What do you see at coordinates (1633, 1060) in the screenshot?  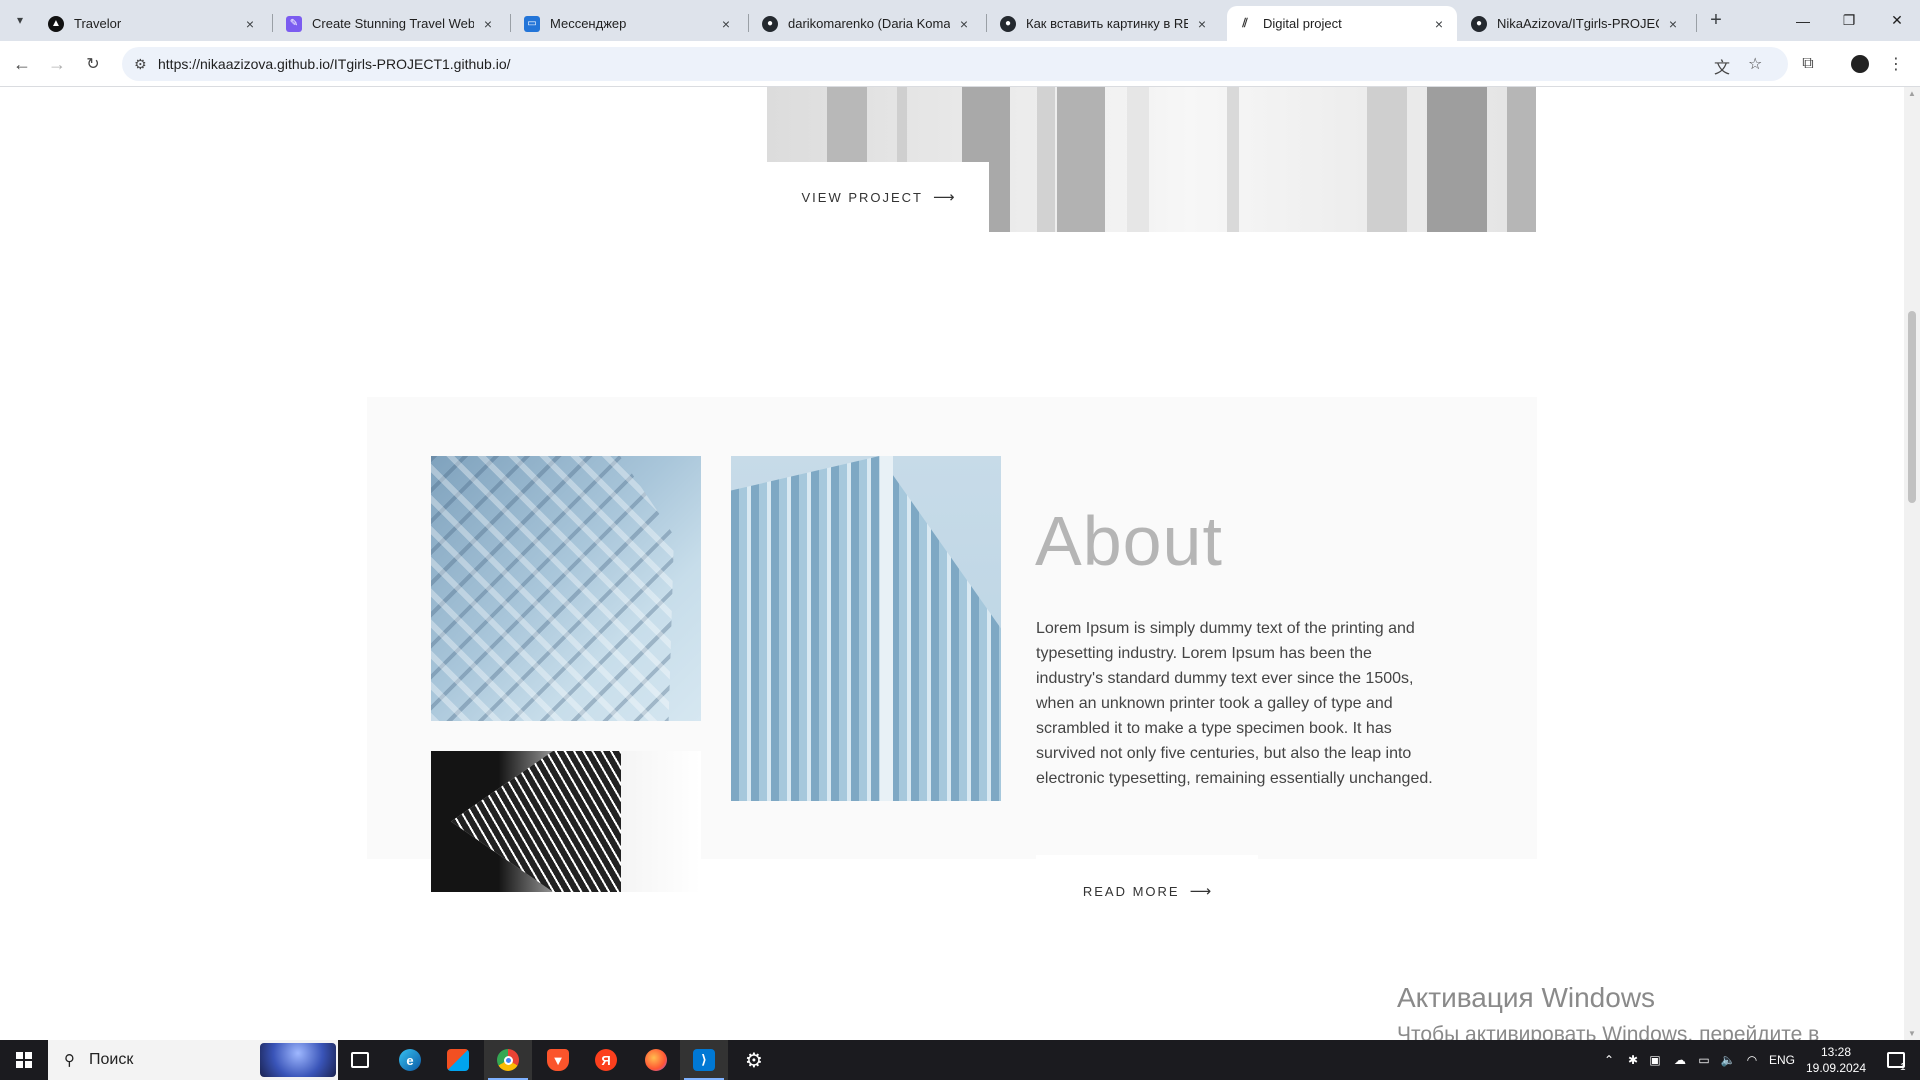 I see `tray-app-icon: ✱` at bounding box center [1633, 1060].